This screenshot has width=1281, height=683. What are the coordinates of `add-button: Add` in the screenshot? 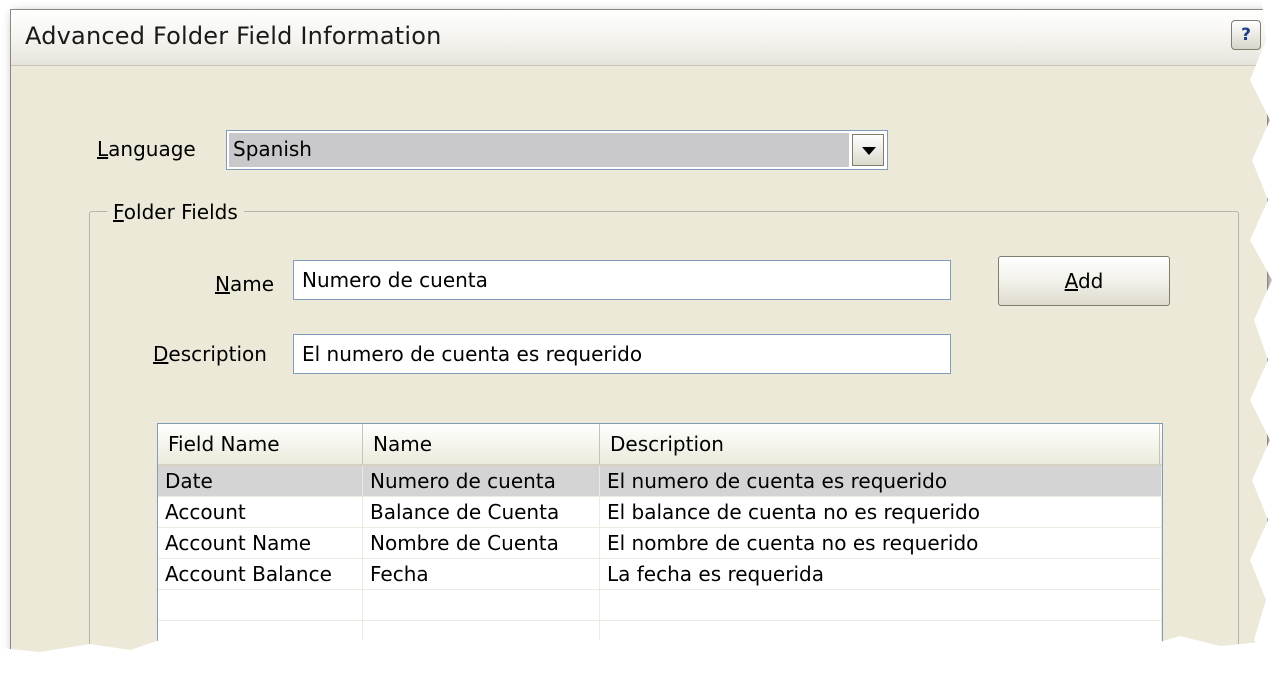 It's located at (1084, 281).